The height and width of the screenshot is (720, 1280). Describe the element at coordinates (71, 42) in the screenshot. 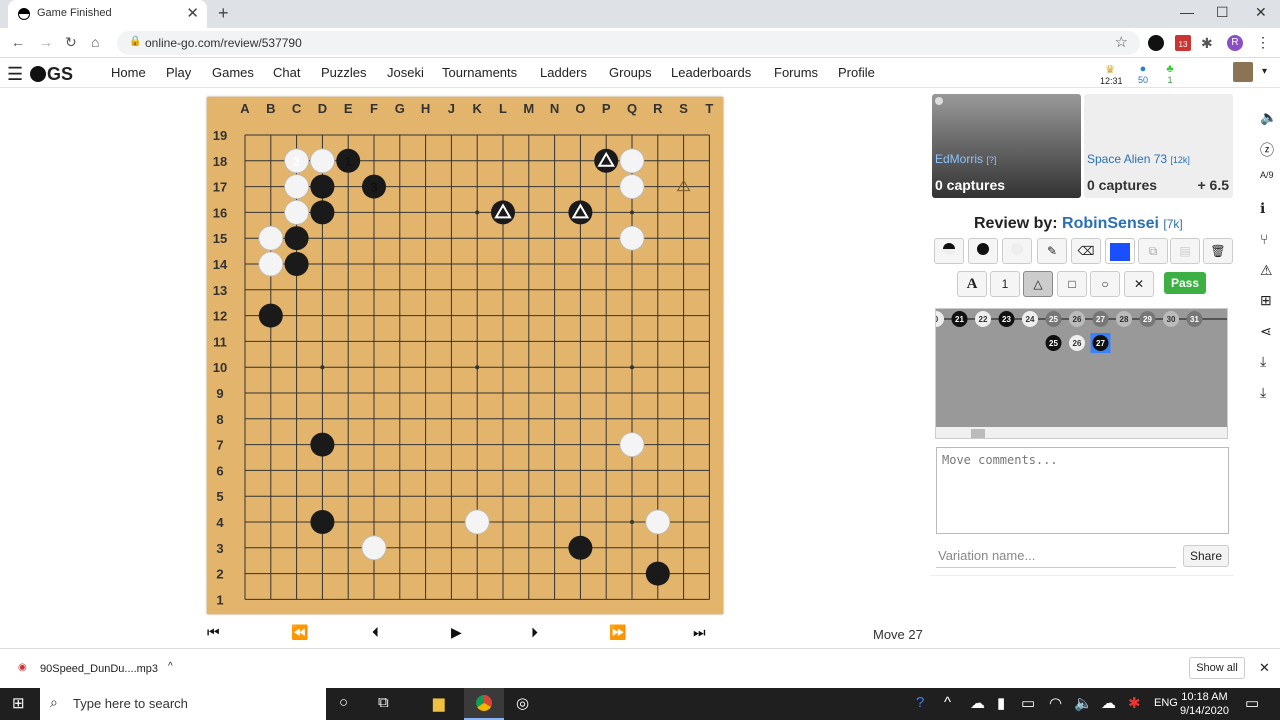

I see `reload-icon: ↻` at that location.